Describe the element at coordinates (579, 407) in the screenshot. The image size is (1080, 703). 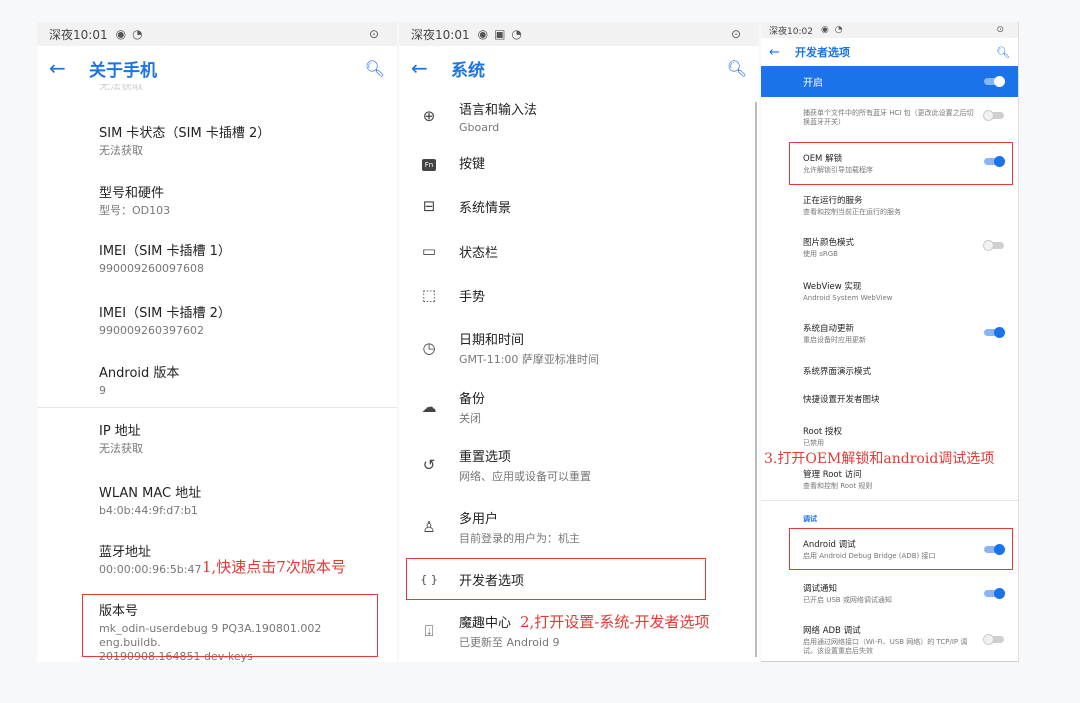
I see `list-item-backup: ☁ 备份 关闭` at that location.